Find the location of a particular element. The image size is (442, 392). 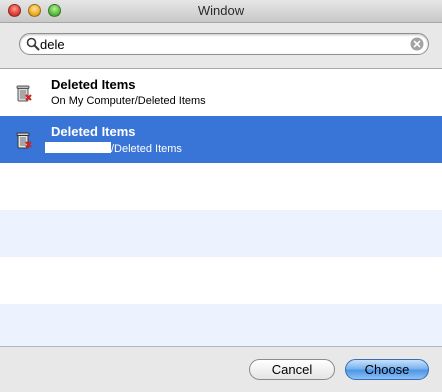

folder-path-line: /Deleted Items is located at coordinates (113, 148).